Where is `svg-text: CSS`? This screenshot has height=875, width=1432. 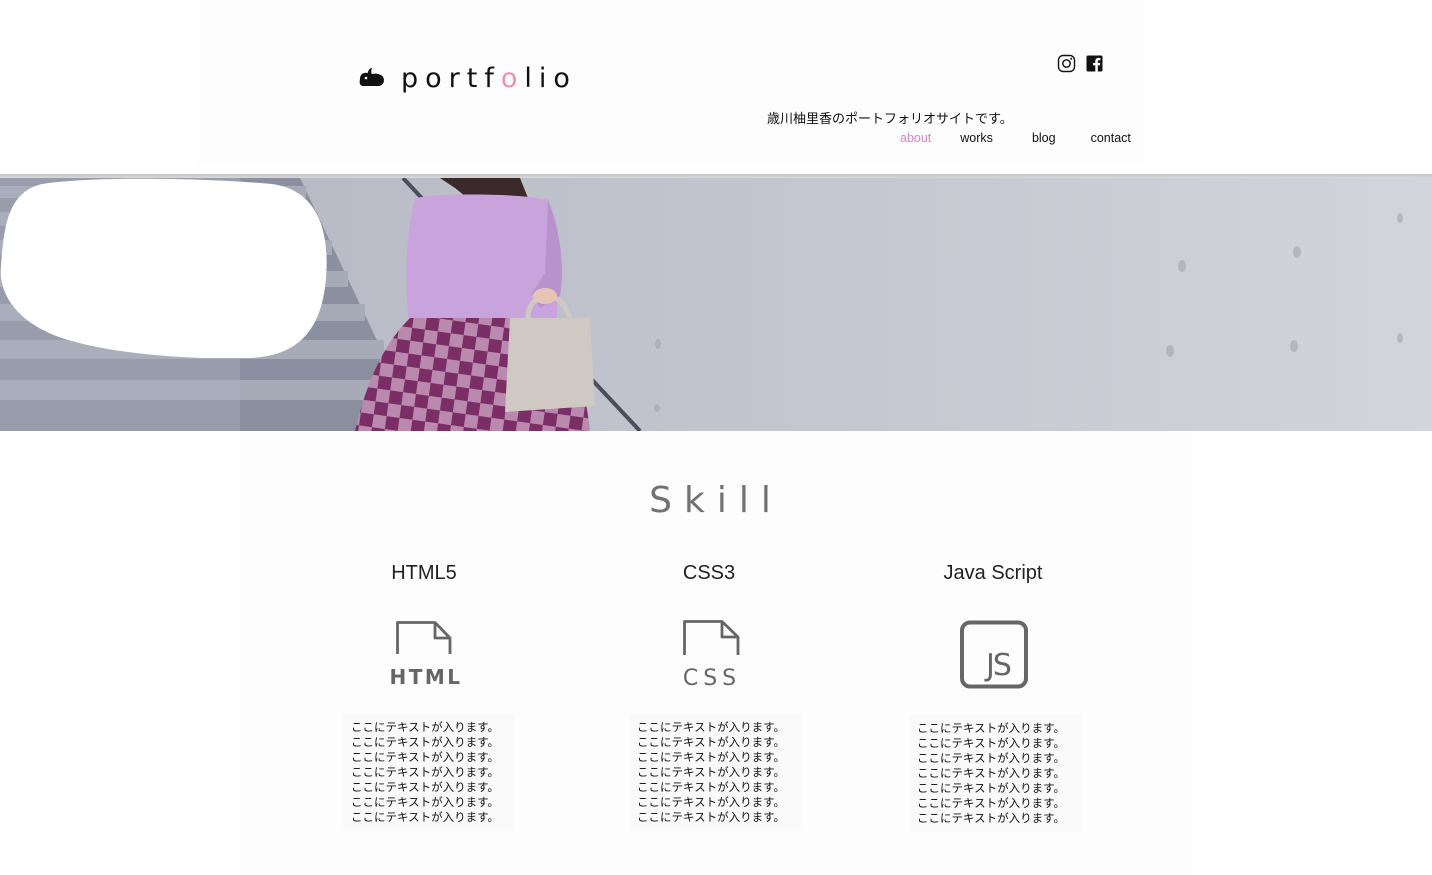 svg-text: CSS is located at coordinates (712, 676).